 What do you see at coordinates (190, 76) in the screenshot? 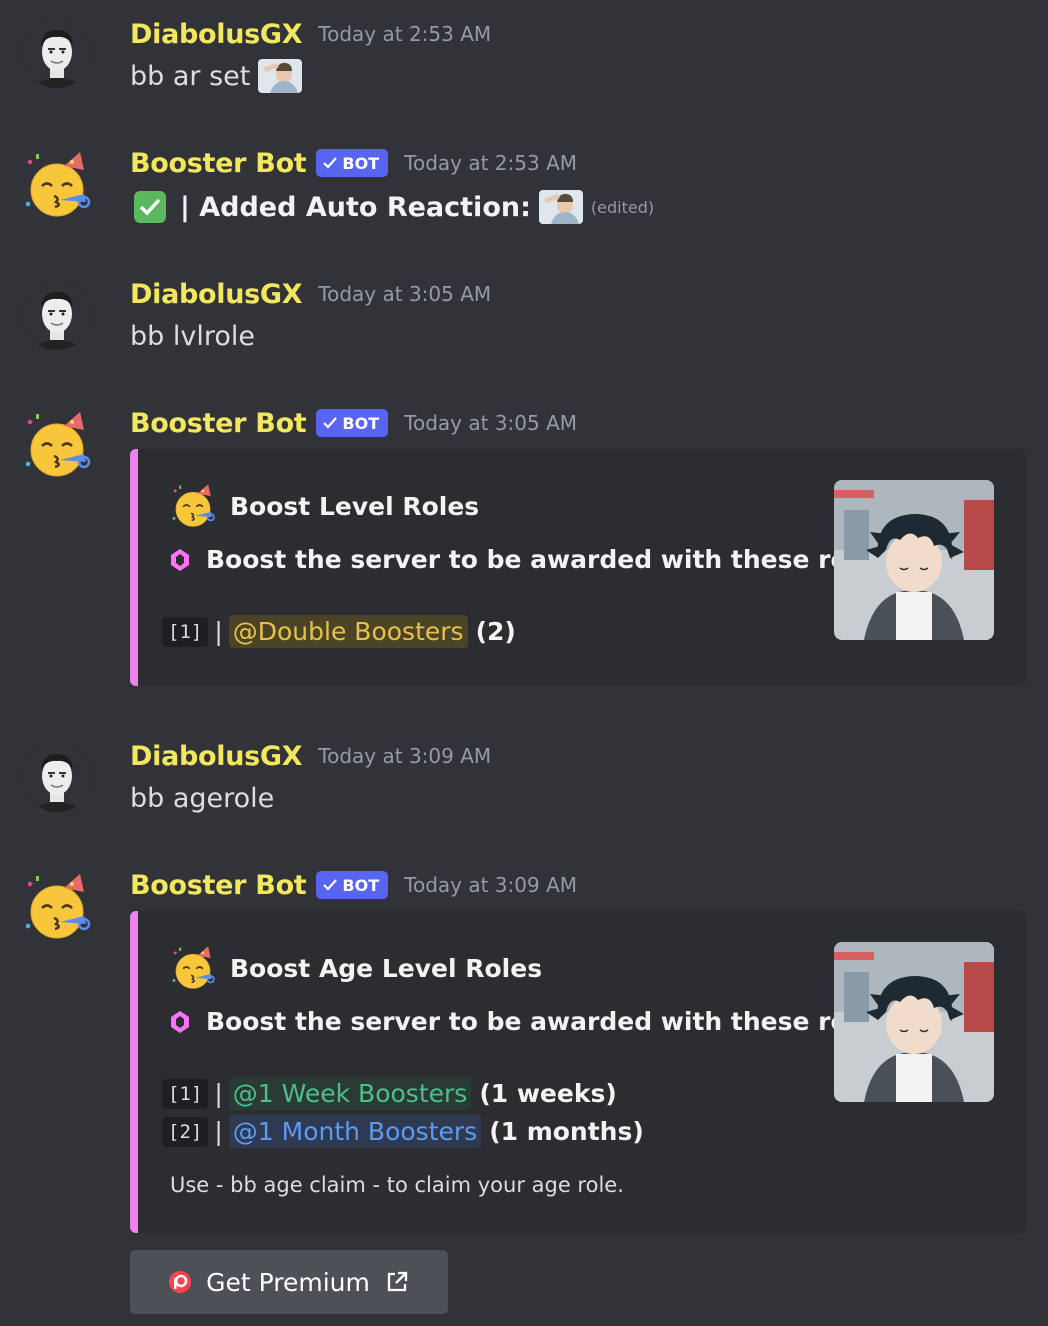
I see `message-text: bb ar set` at bounding box center [190, 76].